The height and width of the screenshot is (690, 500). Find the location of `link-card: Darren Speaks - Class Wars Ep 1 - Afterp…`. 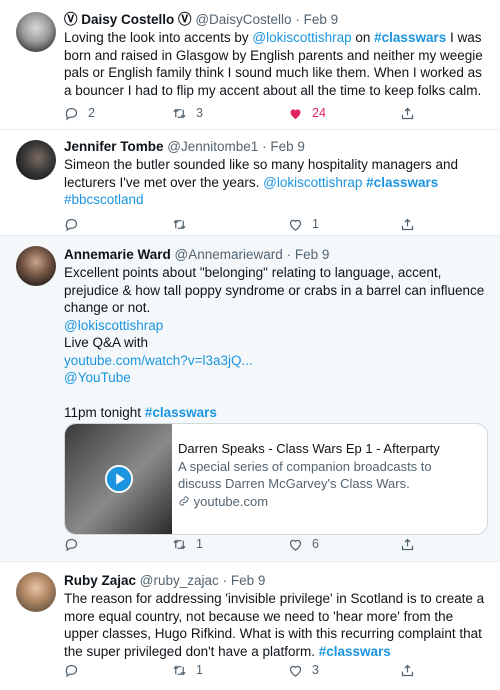

link-card: Darren Speaks - Class Wars Ep 1 - Afterp… is located at coordinates (276, 479).